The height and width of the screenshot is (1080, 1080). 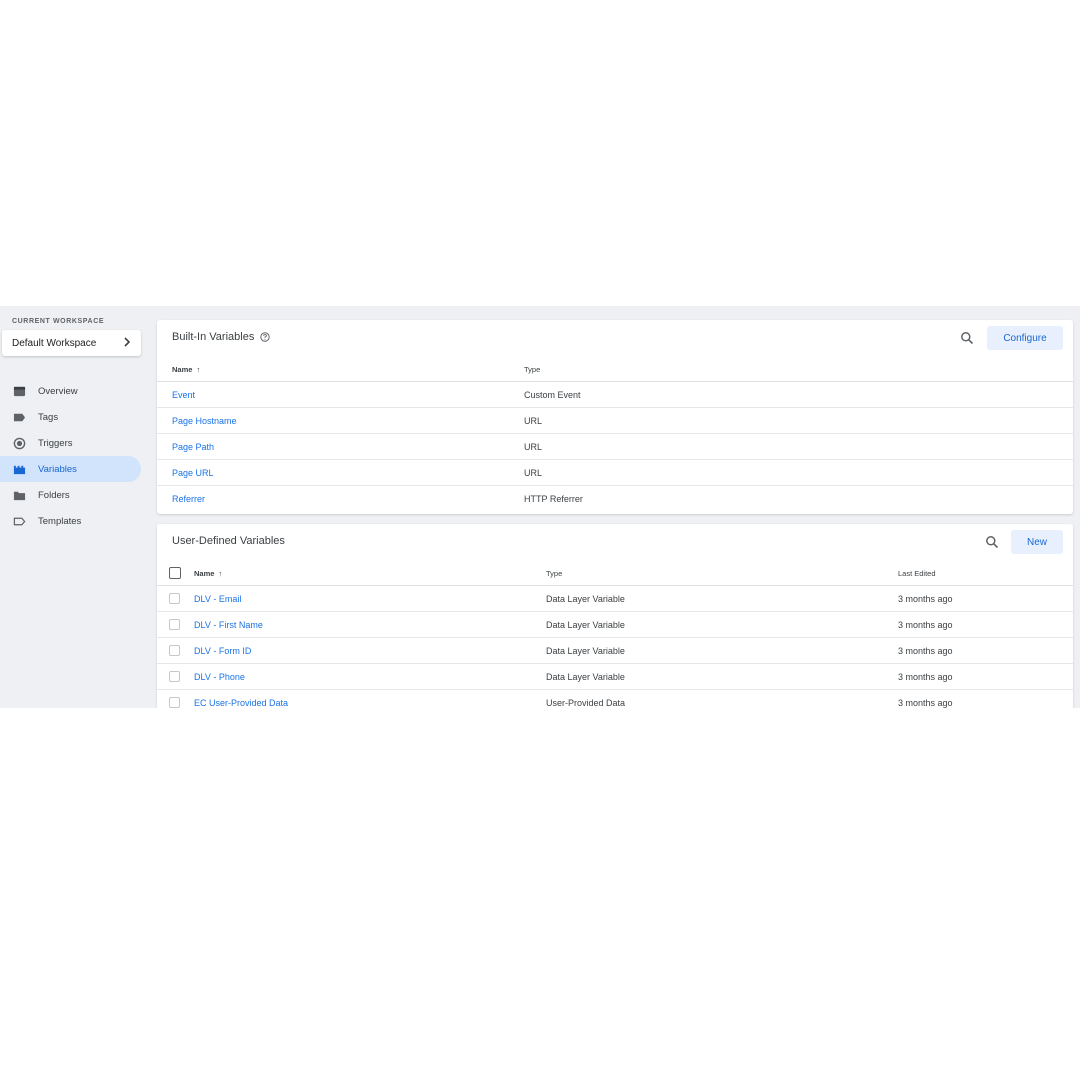 I want to click on builtin-title: Built-In Variables, so click(x=213, y=337).